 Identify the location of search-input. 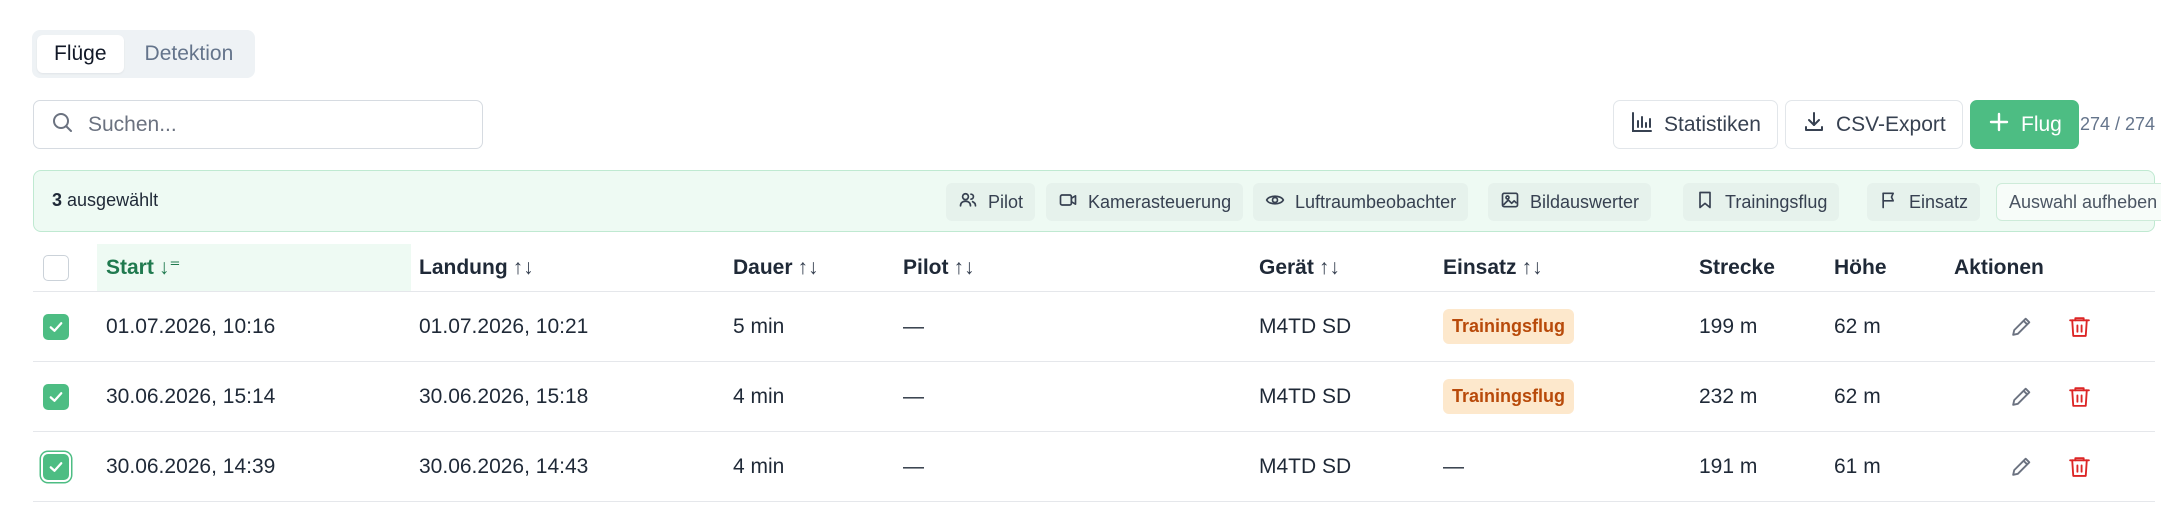
(278, 124).